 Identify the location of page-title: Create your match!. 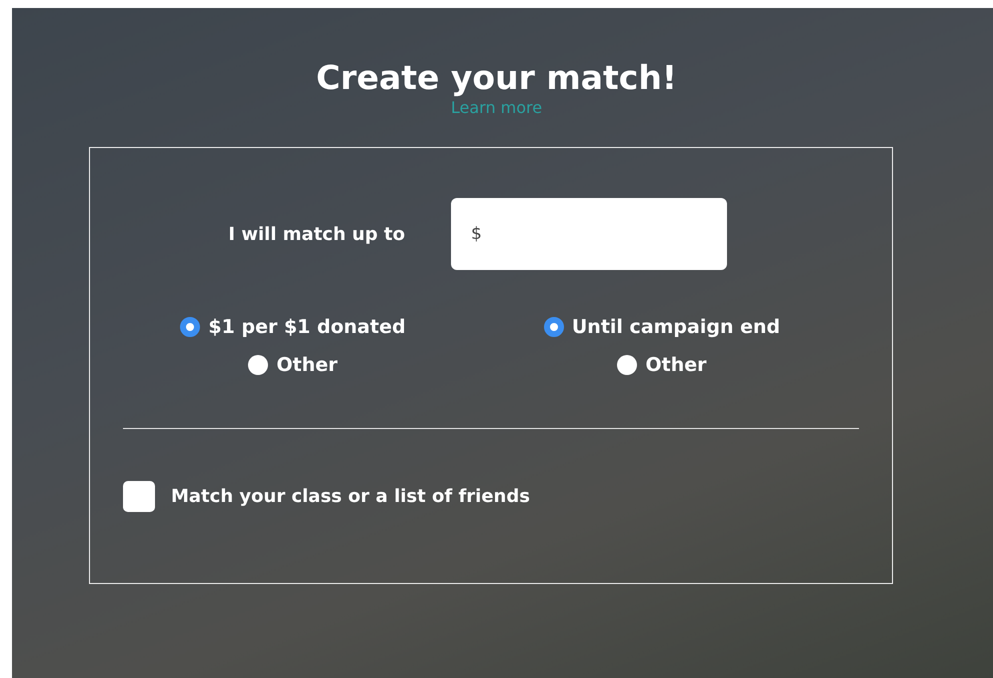
(496, 78).